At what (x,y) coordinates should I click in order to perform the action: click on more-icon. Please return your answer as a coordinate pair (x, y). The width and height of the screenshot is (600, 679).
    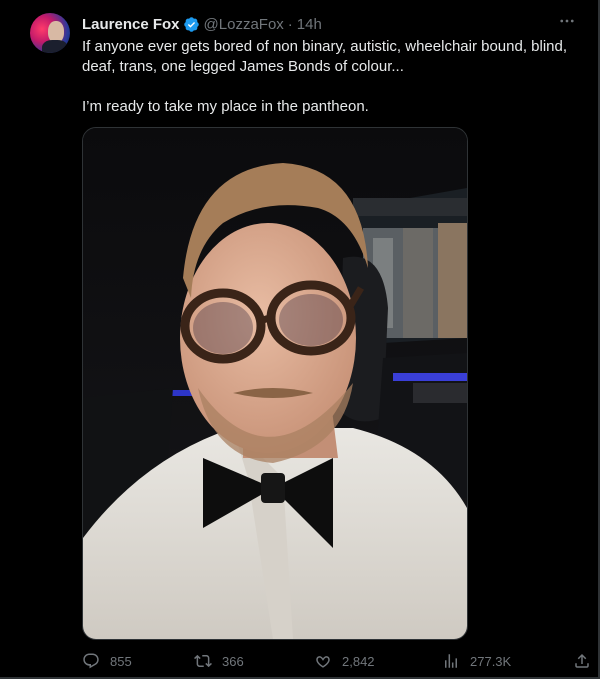
    Looking at the image, I should click on (567, 21).